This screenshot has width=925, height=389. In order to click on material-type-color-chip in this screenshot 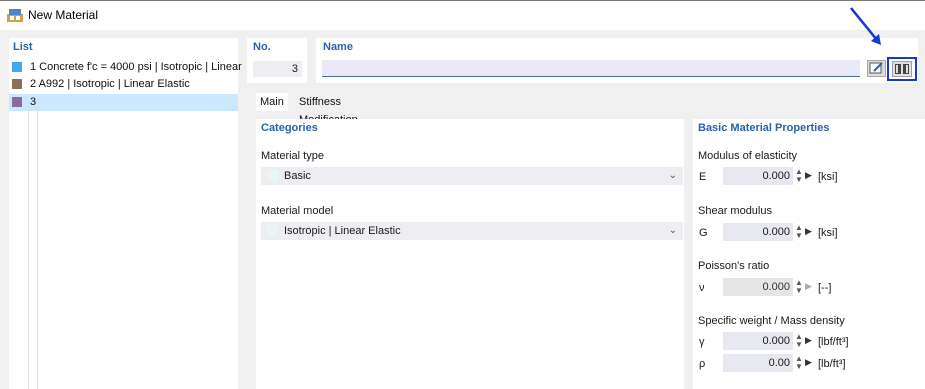, I will do `click(272, 175)`.